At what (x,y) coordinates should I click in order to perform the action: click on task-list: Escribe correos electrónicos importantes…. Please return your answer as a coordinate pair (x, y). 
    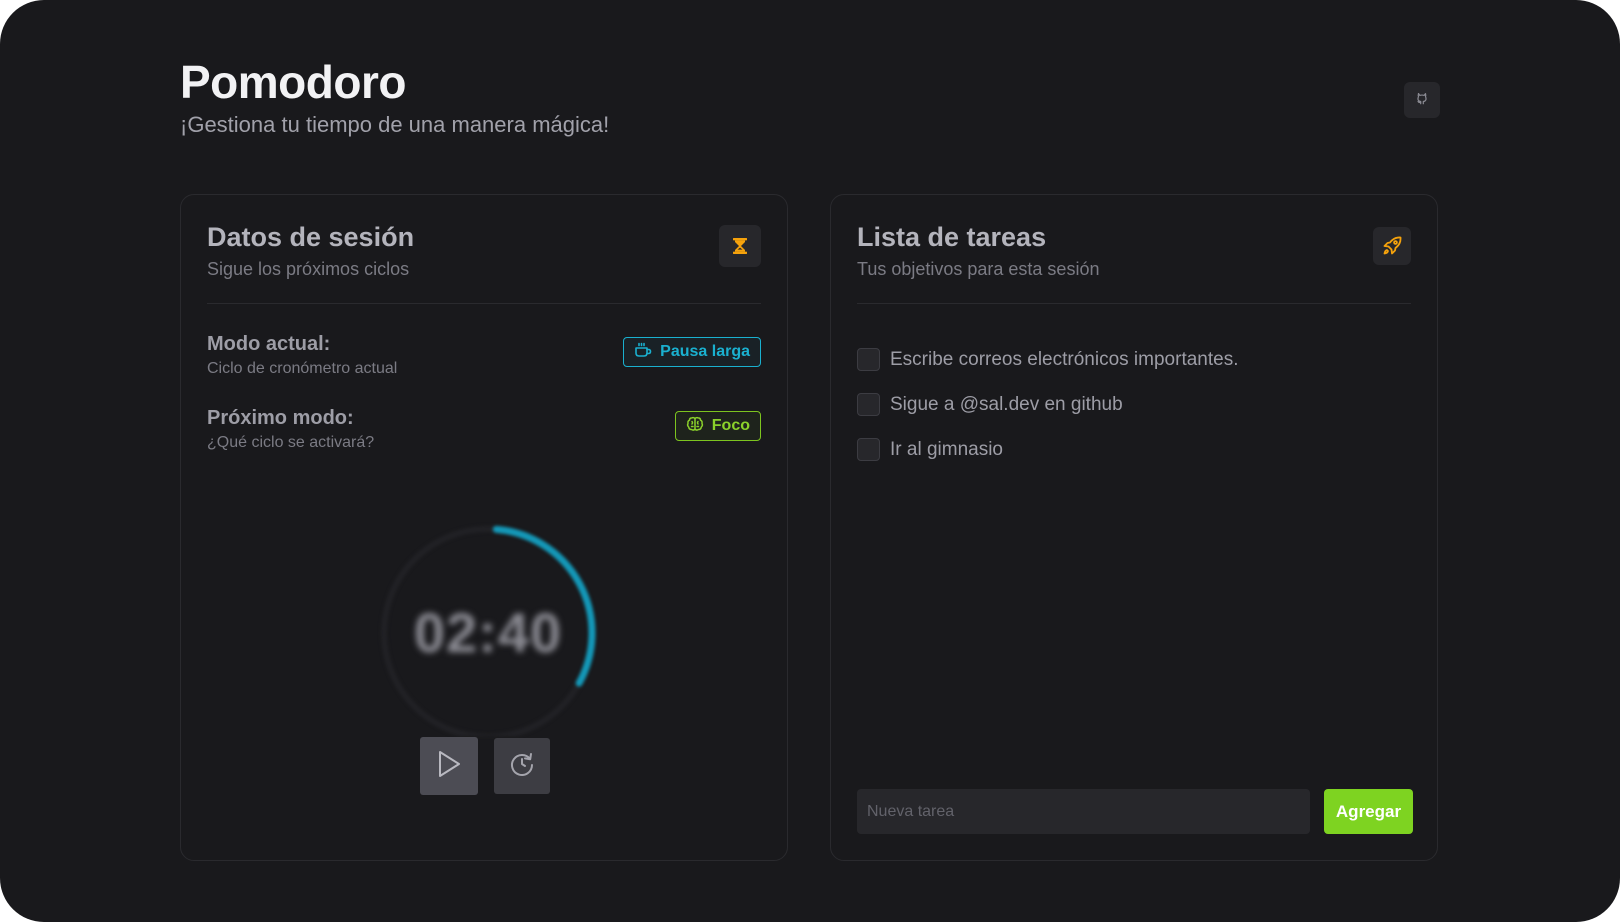
    Looking at the image, I should click on (1134, 404).